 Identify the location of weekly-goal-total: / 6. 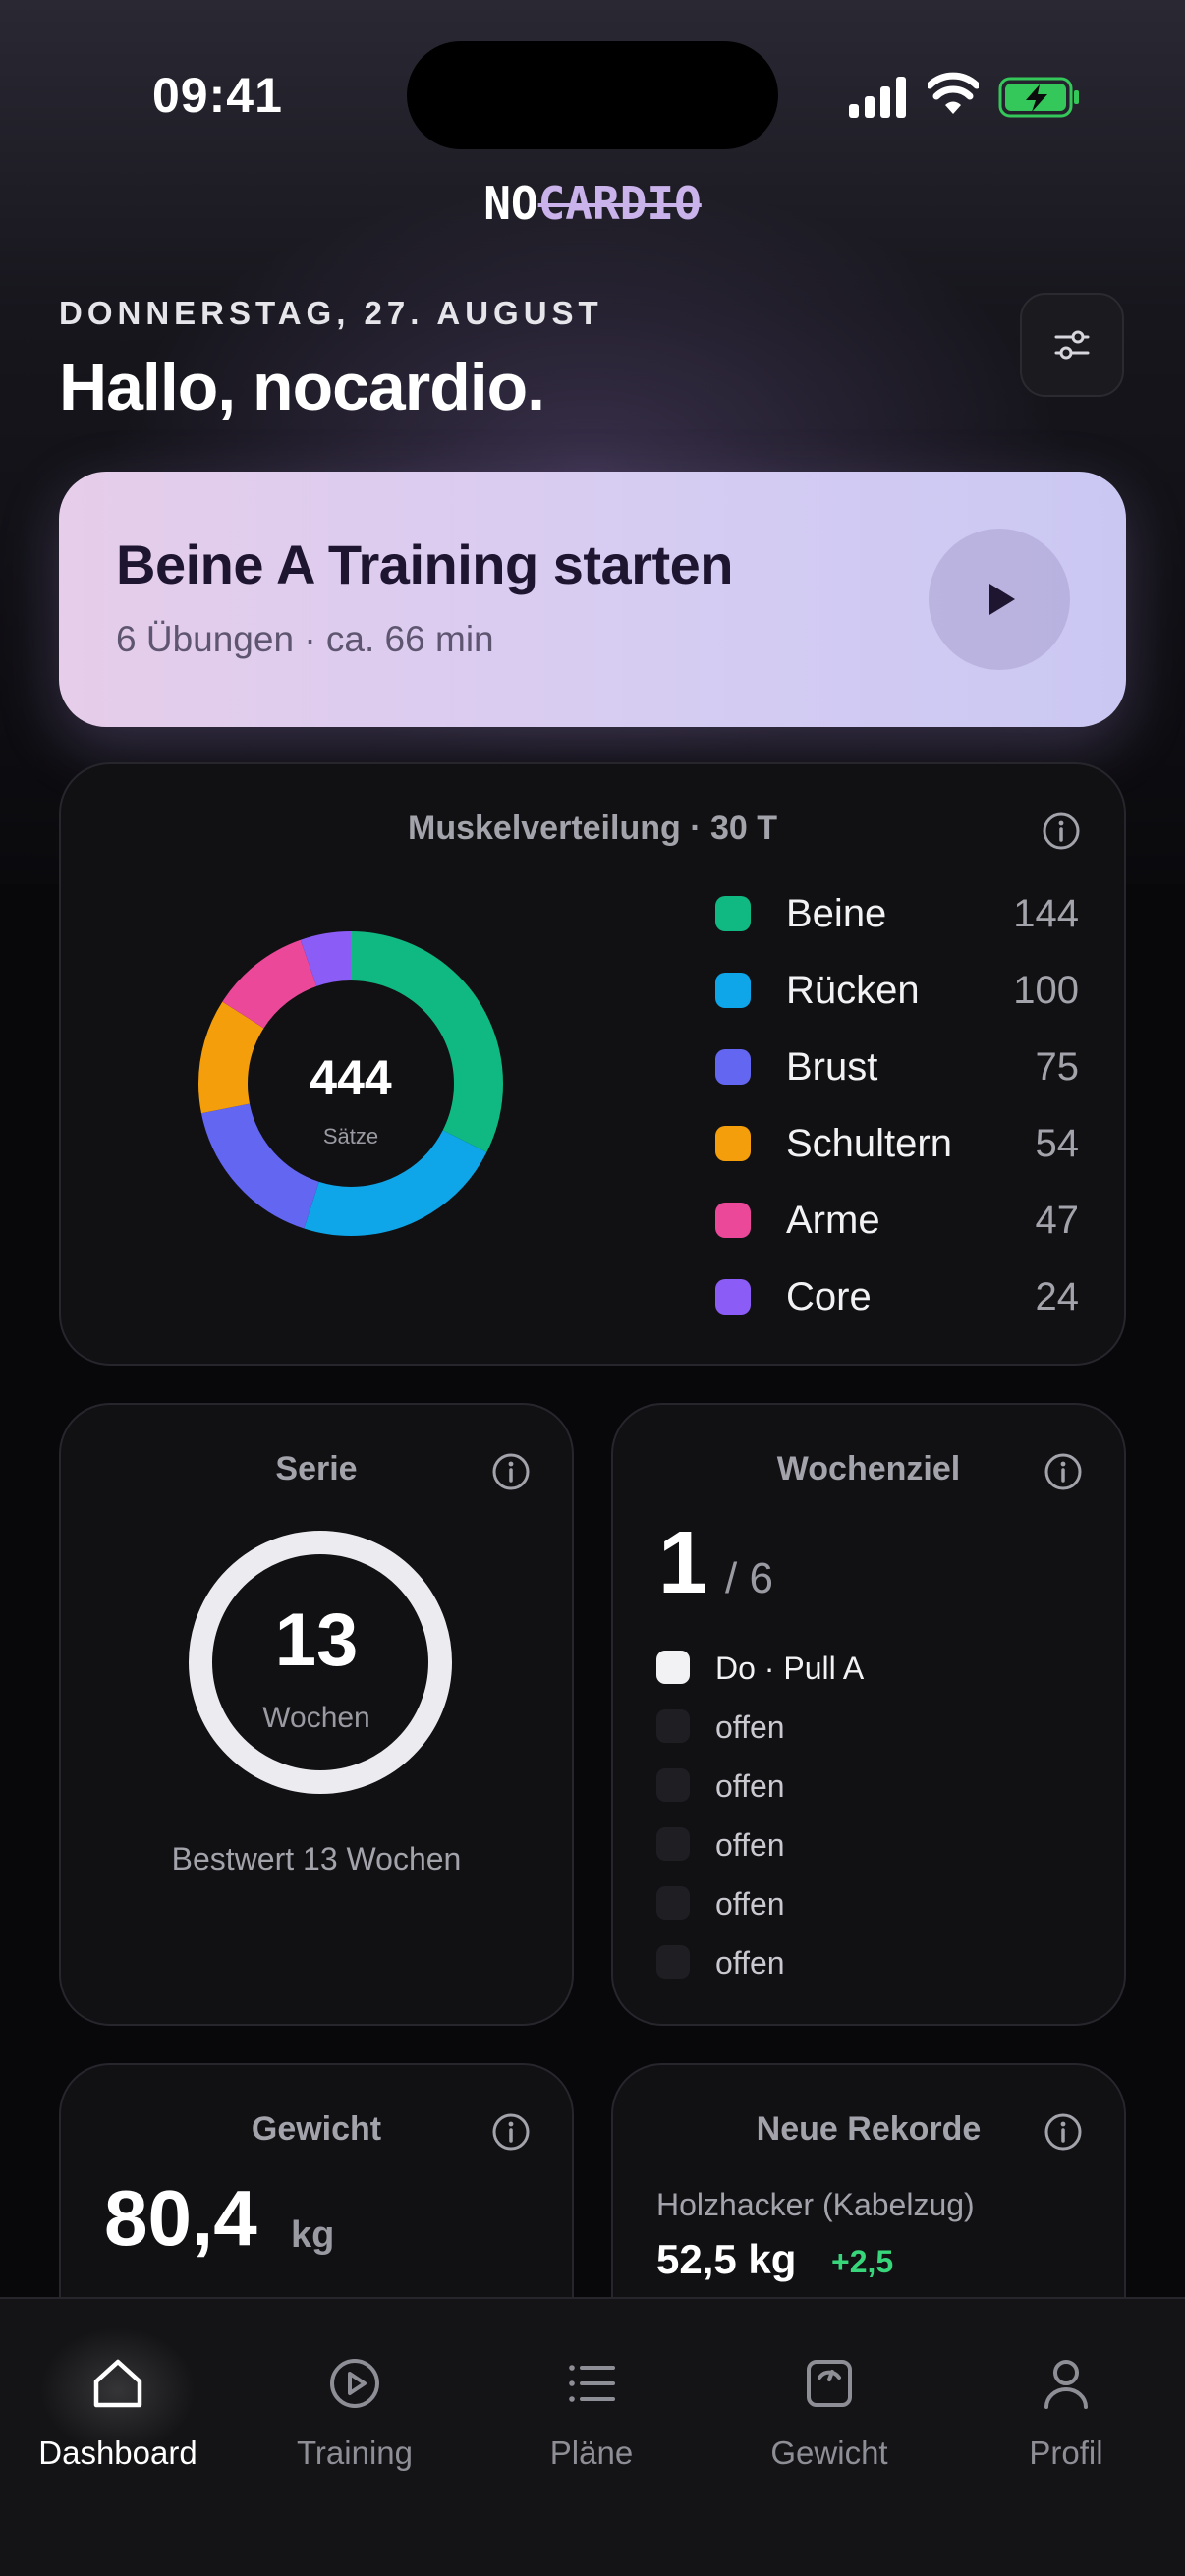
(749, 1578).